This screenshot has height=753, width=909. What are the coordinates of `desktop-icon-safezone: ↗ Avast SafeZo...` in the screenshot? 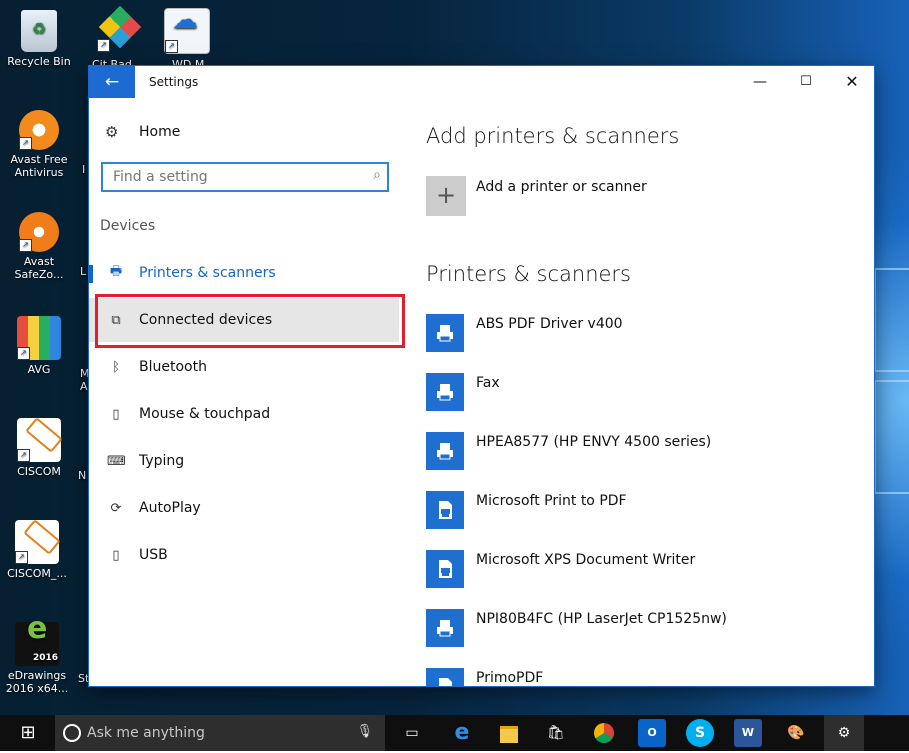 It's located at (39, 246).